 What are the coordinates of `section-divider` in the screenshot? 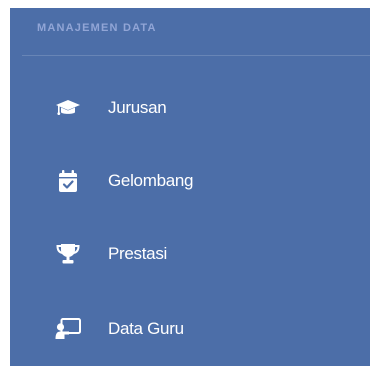 It's located at (196, 55).